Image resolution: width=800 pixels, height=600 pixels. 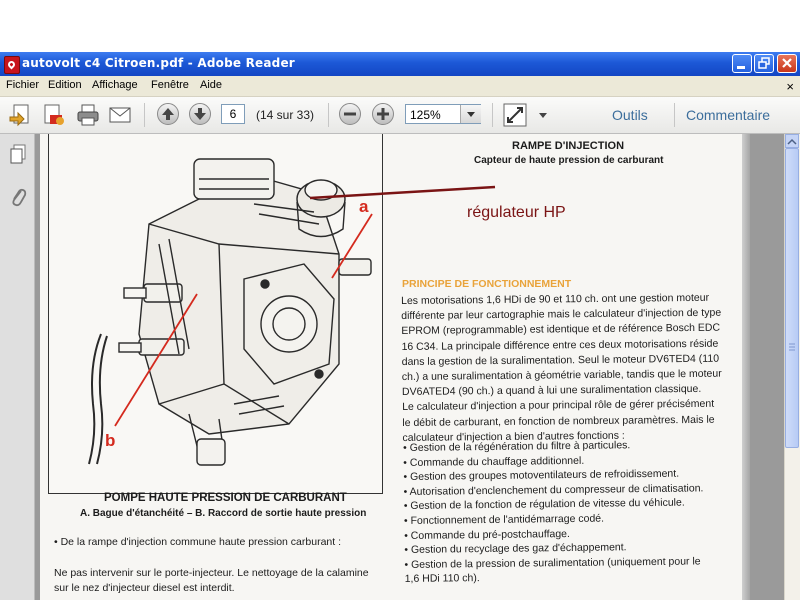 I want to click on combine-files-button, so click(x=54, y=115).